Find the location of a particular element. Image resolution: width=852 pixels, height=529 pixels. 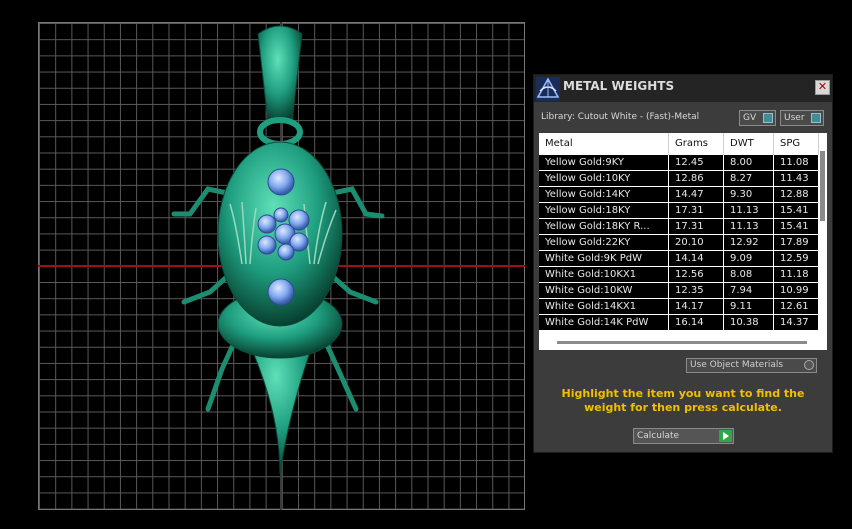

calculate-label: Calculate is located at coordinates (658, 436).